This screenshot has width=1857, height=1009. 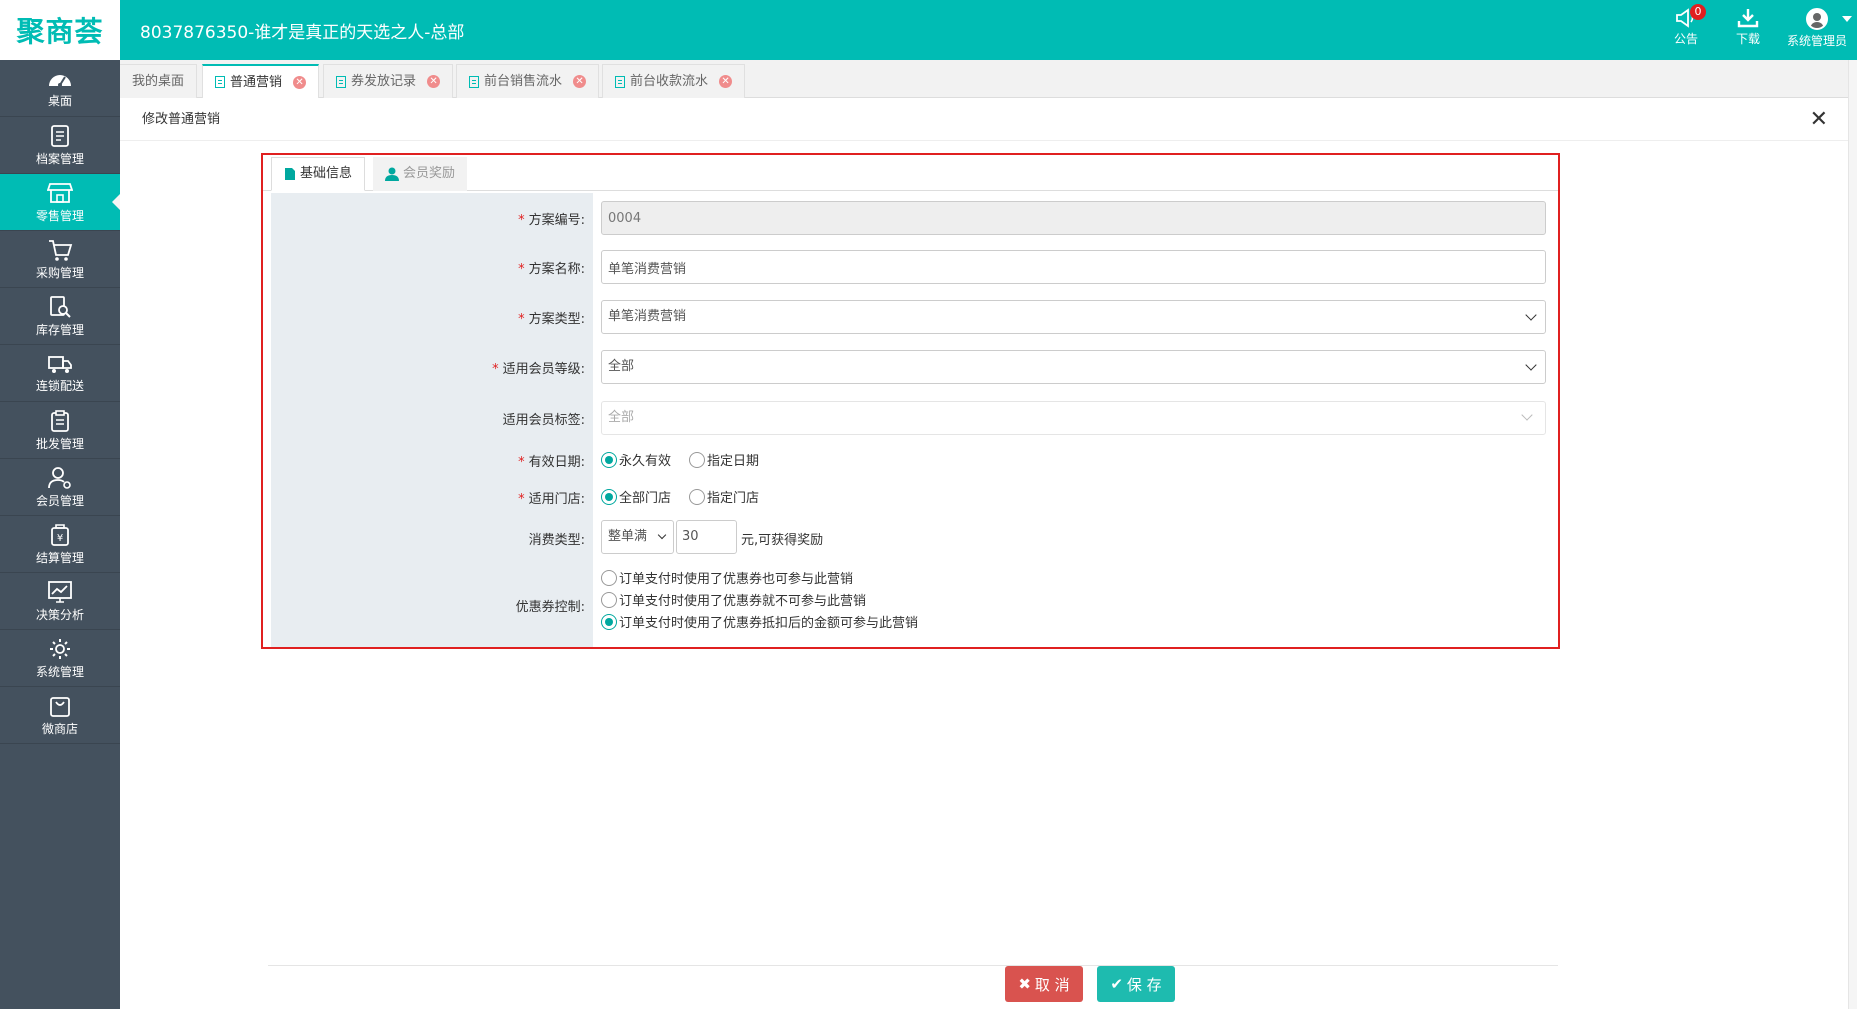 I want to click on consume-type-select: 整单满, so click(x=637, y=537).